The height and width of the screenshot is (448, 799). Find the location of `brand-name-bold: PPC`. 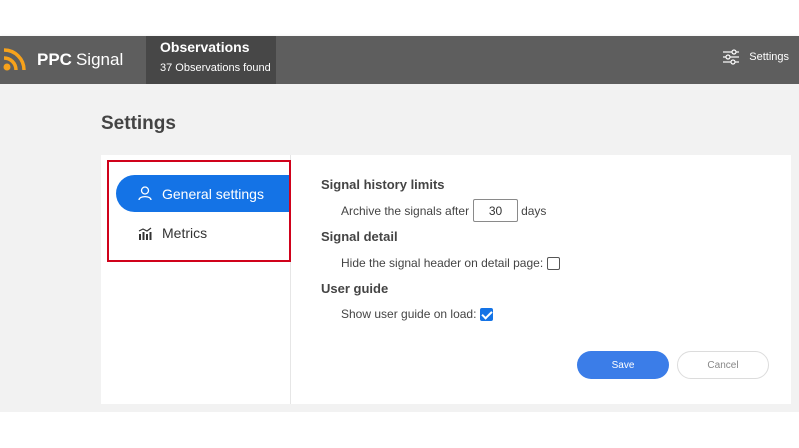

brand-name-bold: PPC is located at coordinates (54, 59).